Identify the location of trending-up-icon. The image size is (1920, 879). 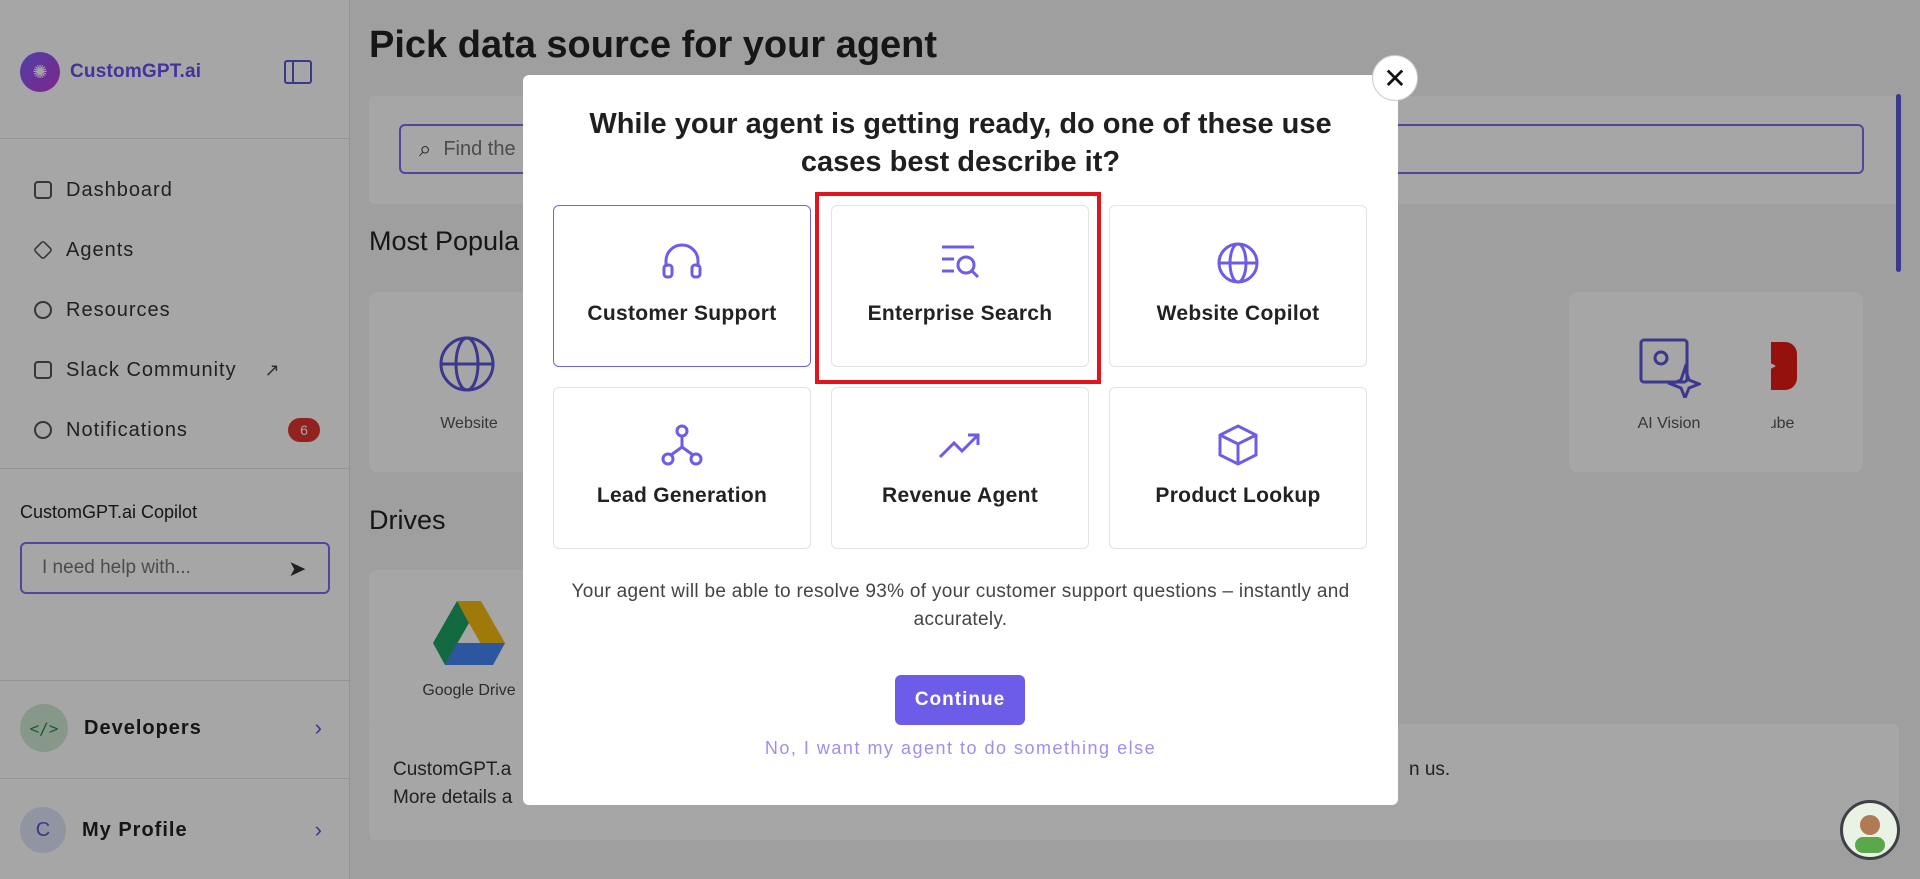
(960, 445).